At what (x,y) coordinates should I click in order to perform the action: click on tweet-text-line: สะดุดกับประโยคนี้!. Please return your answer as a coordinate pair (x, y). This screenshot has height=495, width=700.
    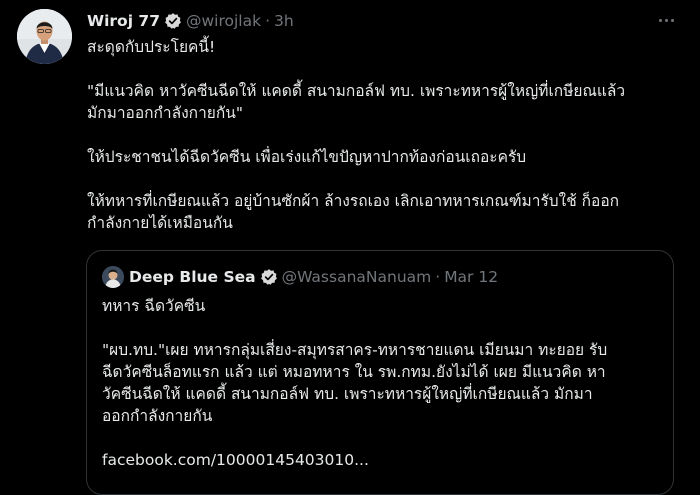
    Looking at the image, I should click on (151, 47).